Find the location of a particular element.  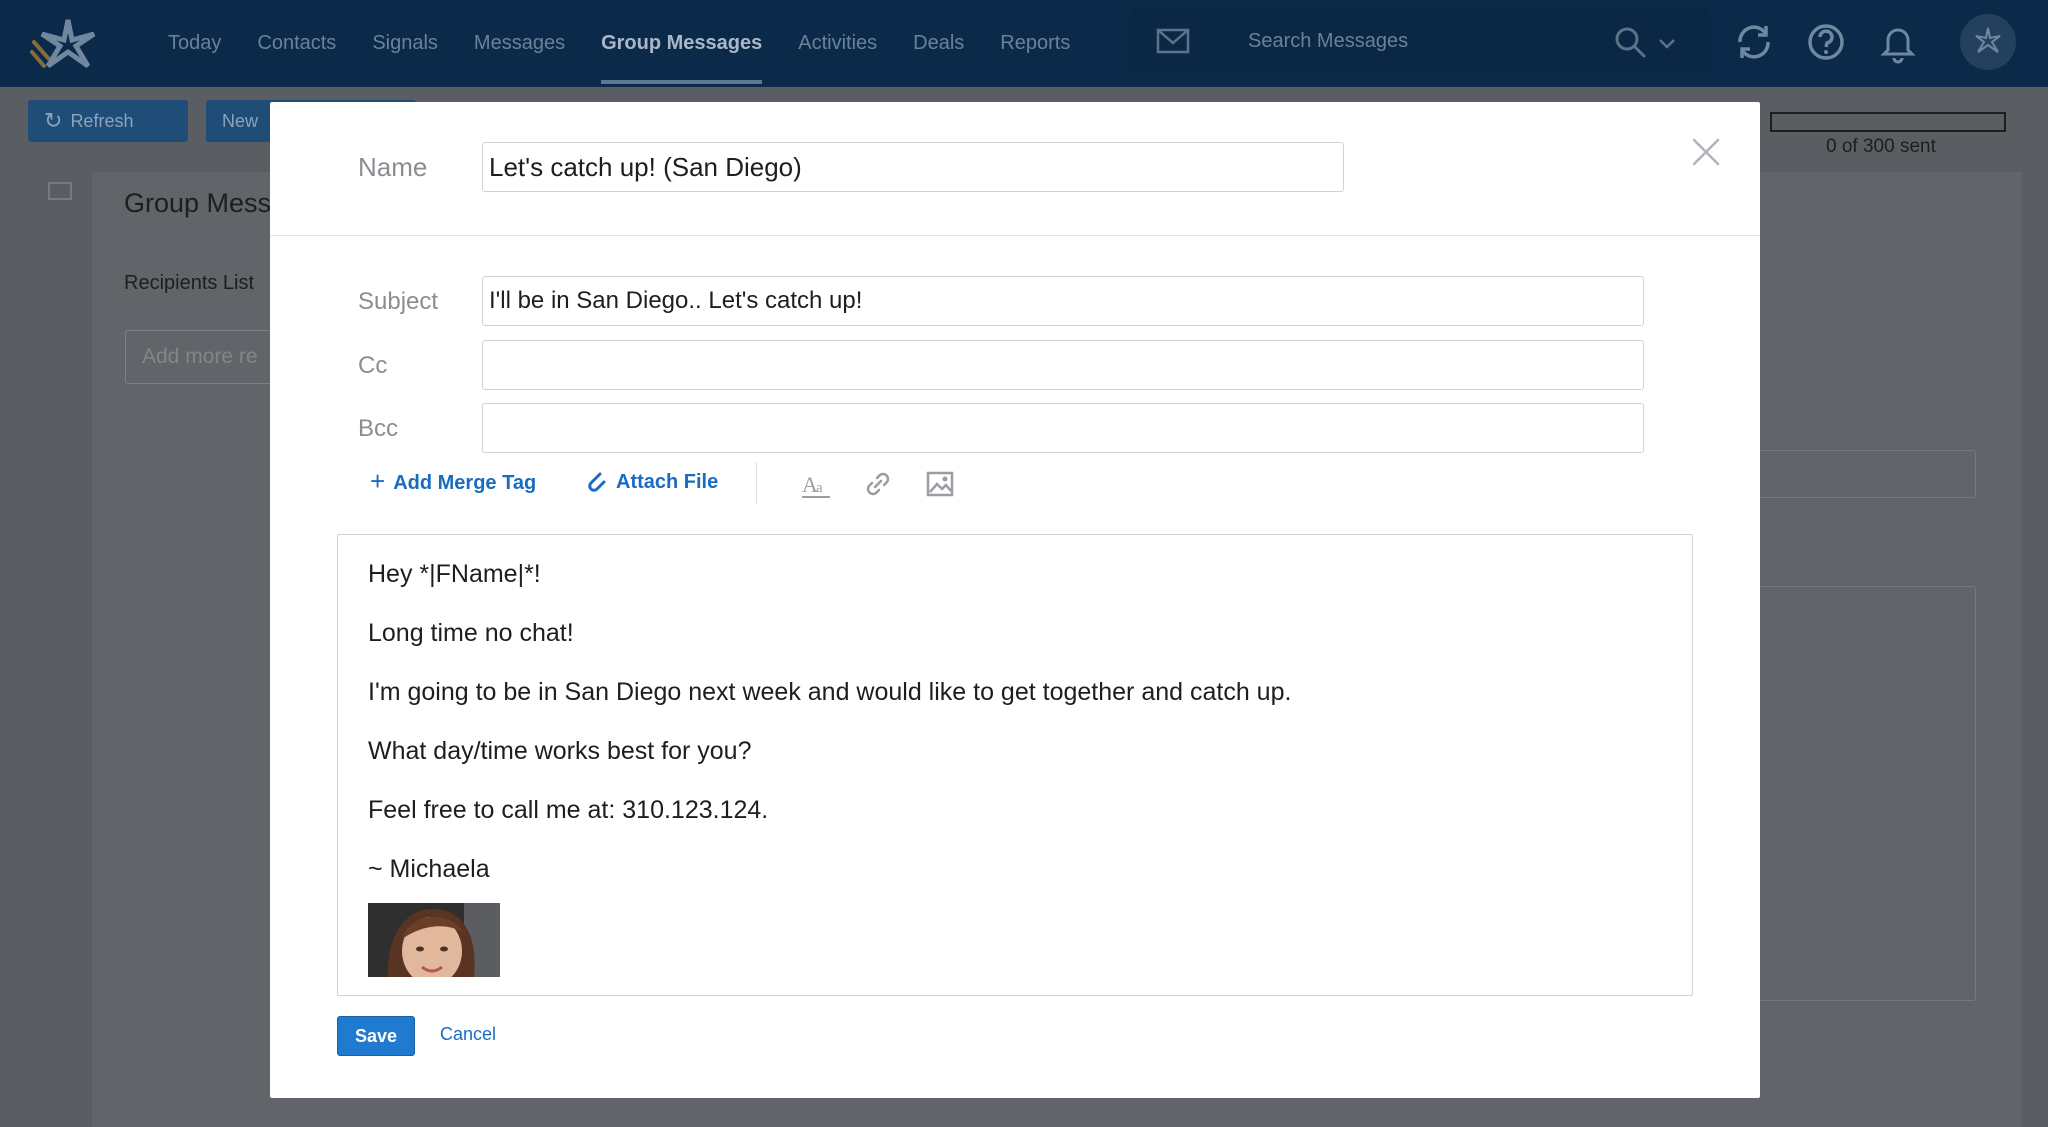

cc-label: Cc is located at coordinates (373, 365).